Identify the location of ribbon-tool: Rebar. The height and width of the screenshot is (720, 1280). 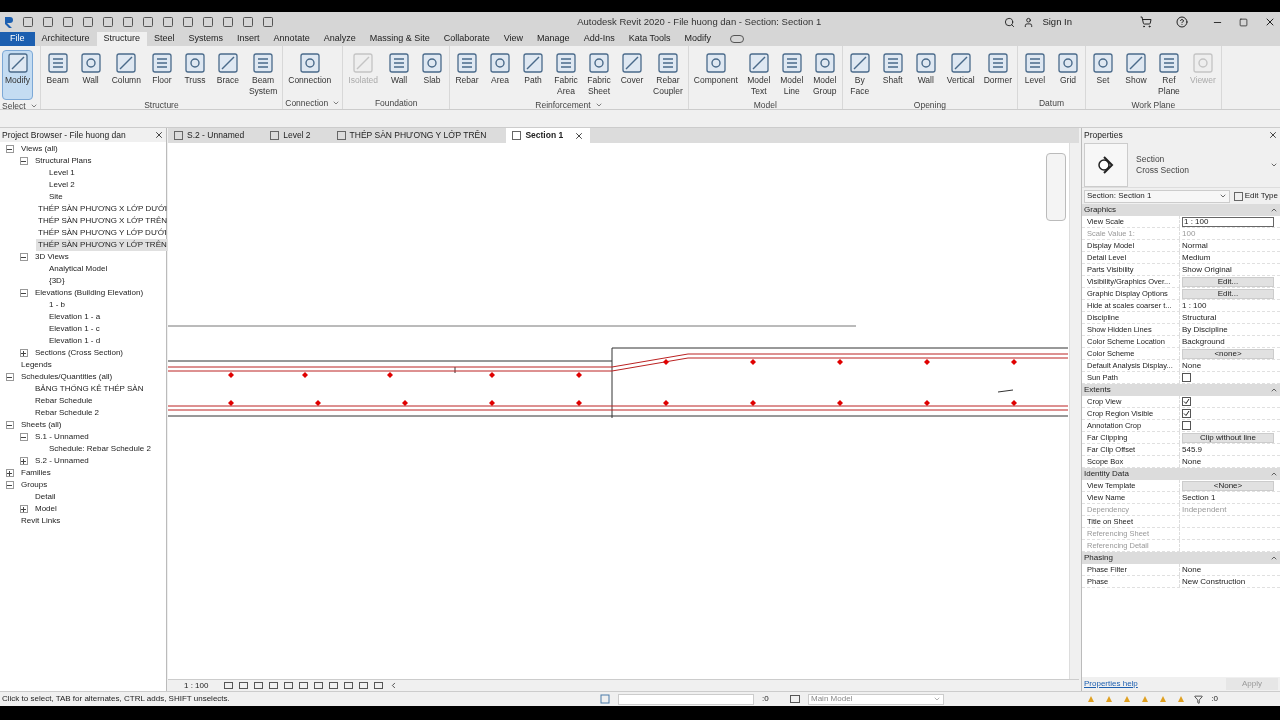
(467, 69).